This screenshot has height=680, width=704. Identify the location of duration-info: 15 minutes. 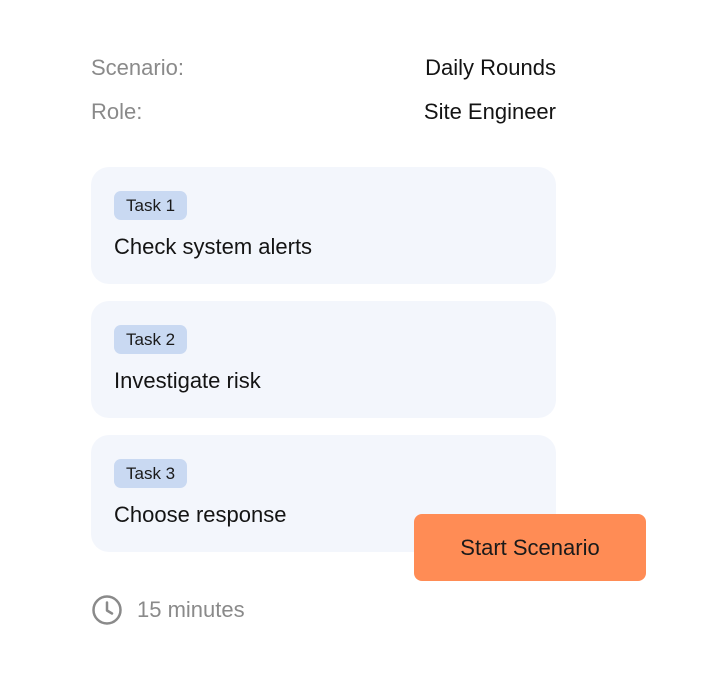
(168, 610).